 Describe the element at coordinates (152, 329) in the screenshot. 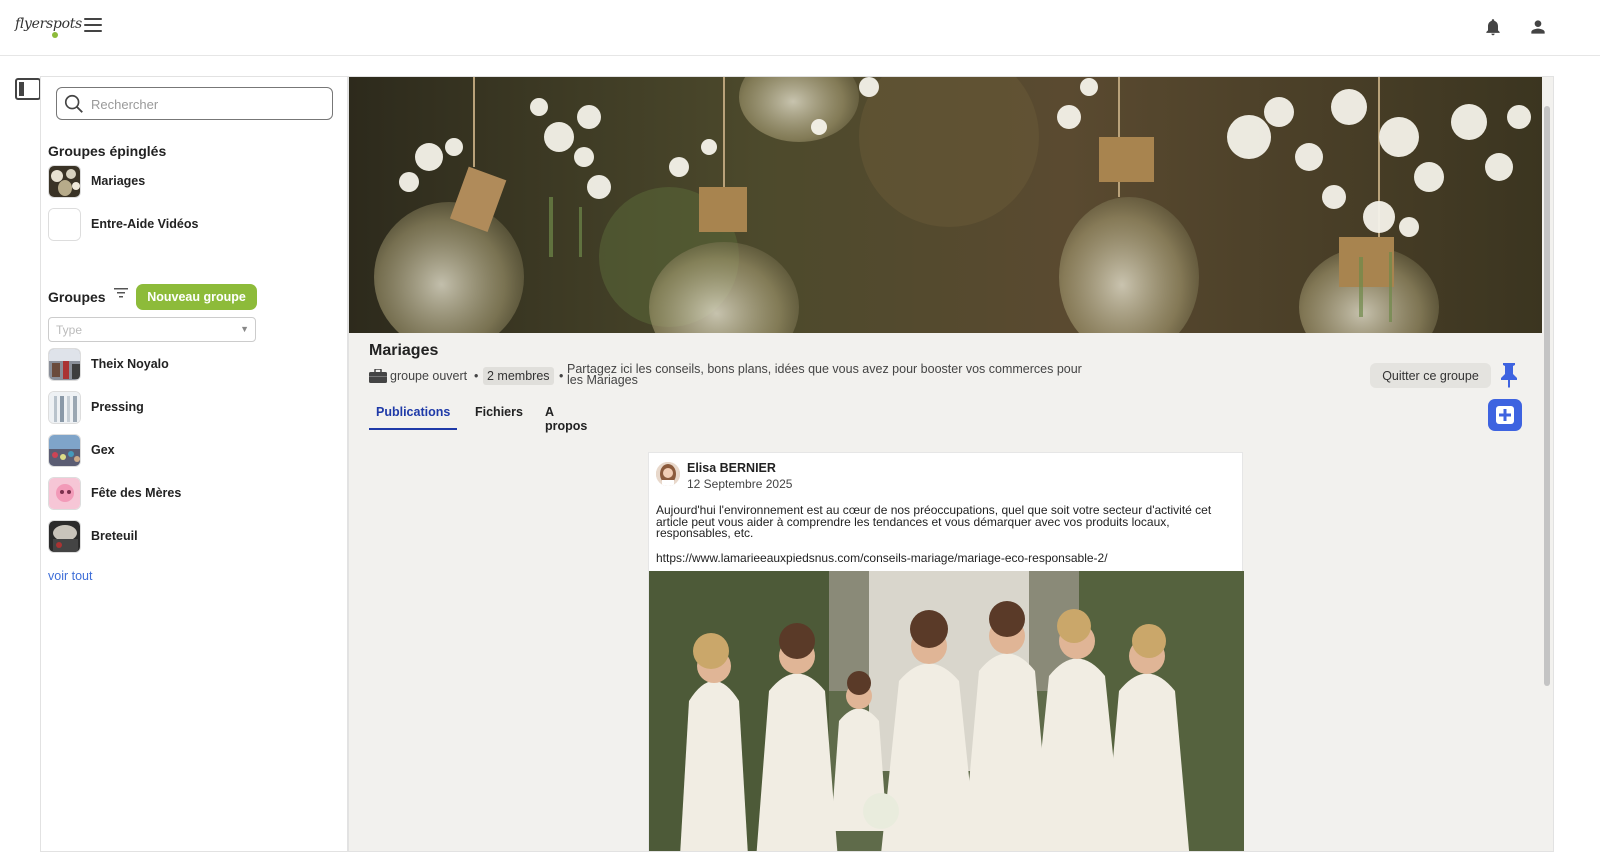

I see `type-select: Type ▼` at that location.